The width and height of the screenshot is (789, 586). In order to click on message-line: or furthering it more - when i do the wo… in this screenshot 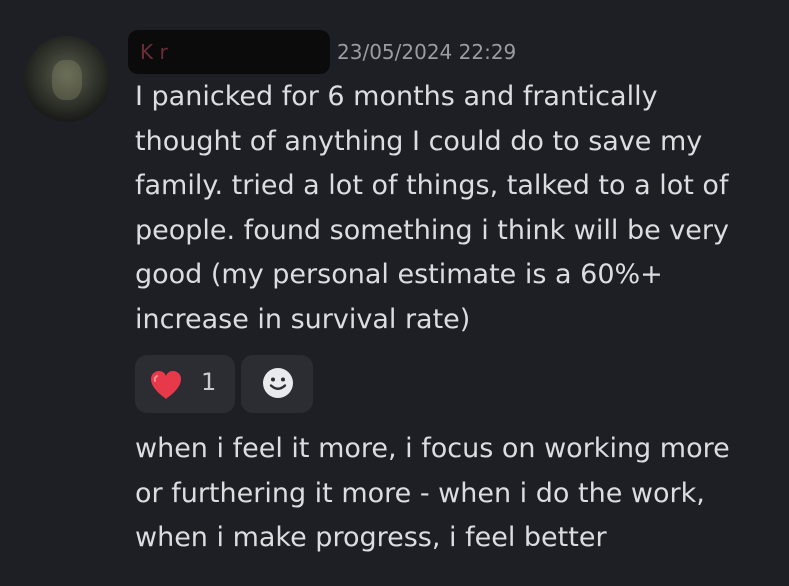, I will do `click(420, 493)`.